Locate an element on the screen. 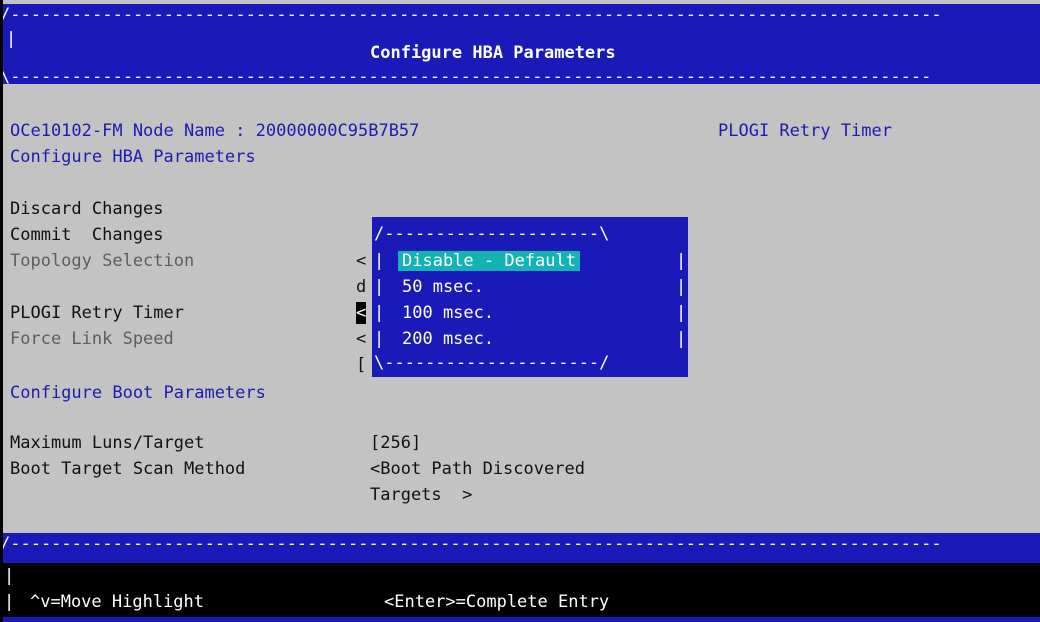 This screenshot has width=1040, height=622. hint-move-highlight: ^v=Move Highlight is located at coordinates (117, 602).